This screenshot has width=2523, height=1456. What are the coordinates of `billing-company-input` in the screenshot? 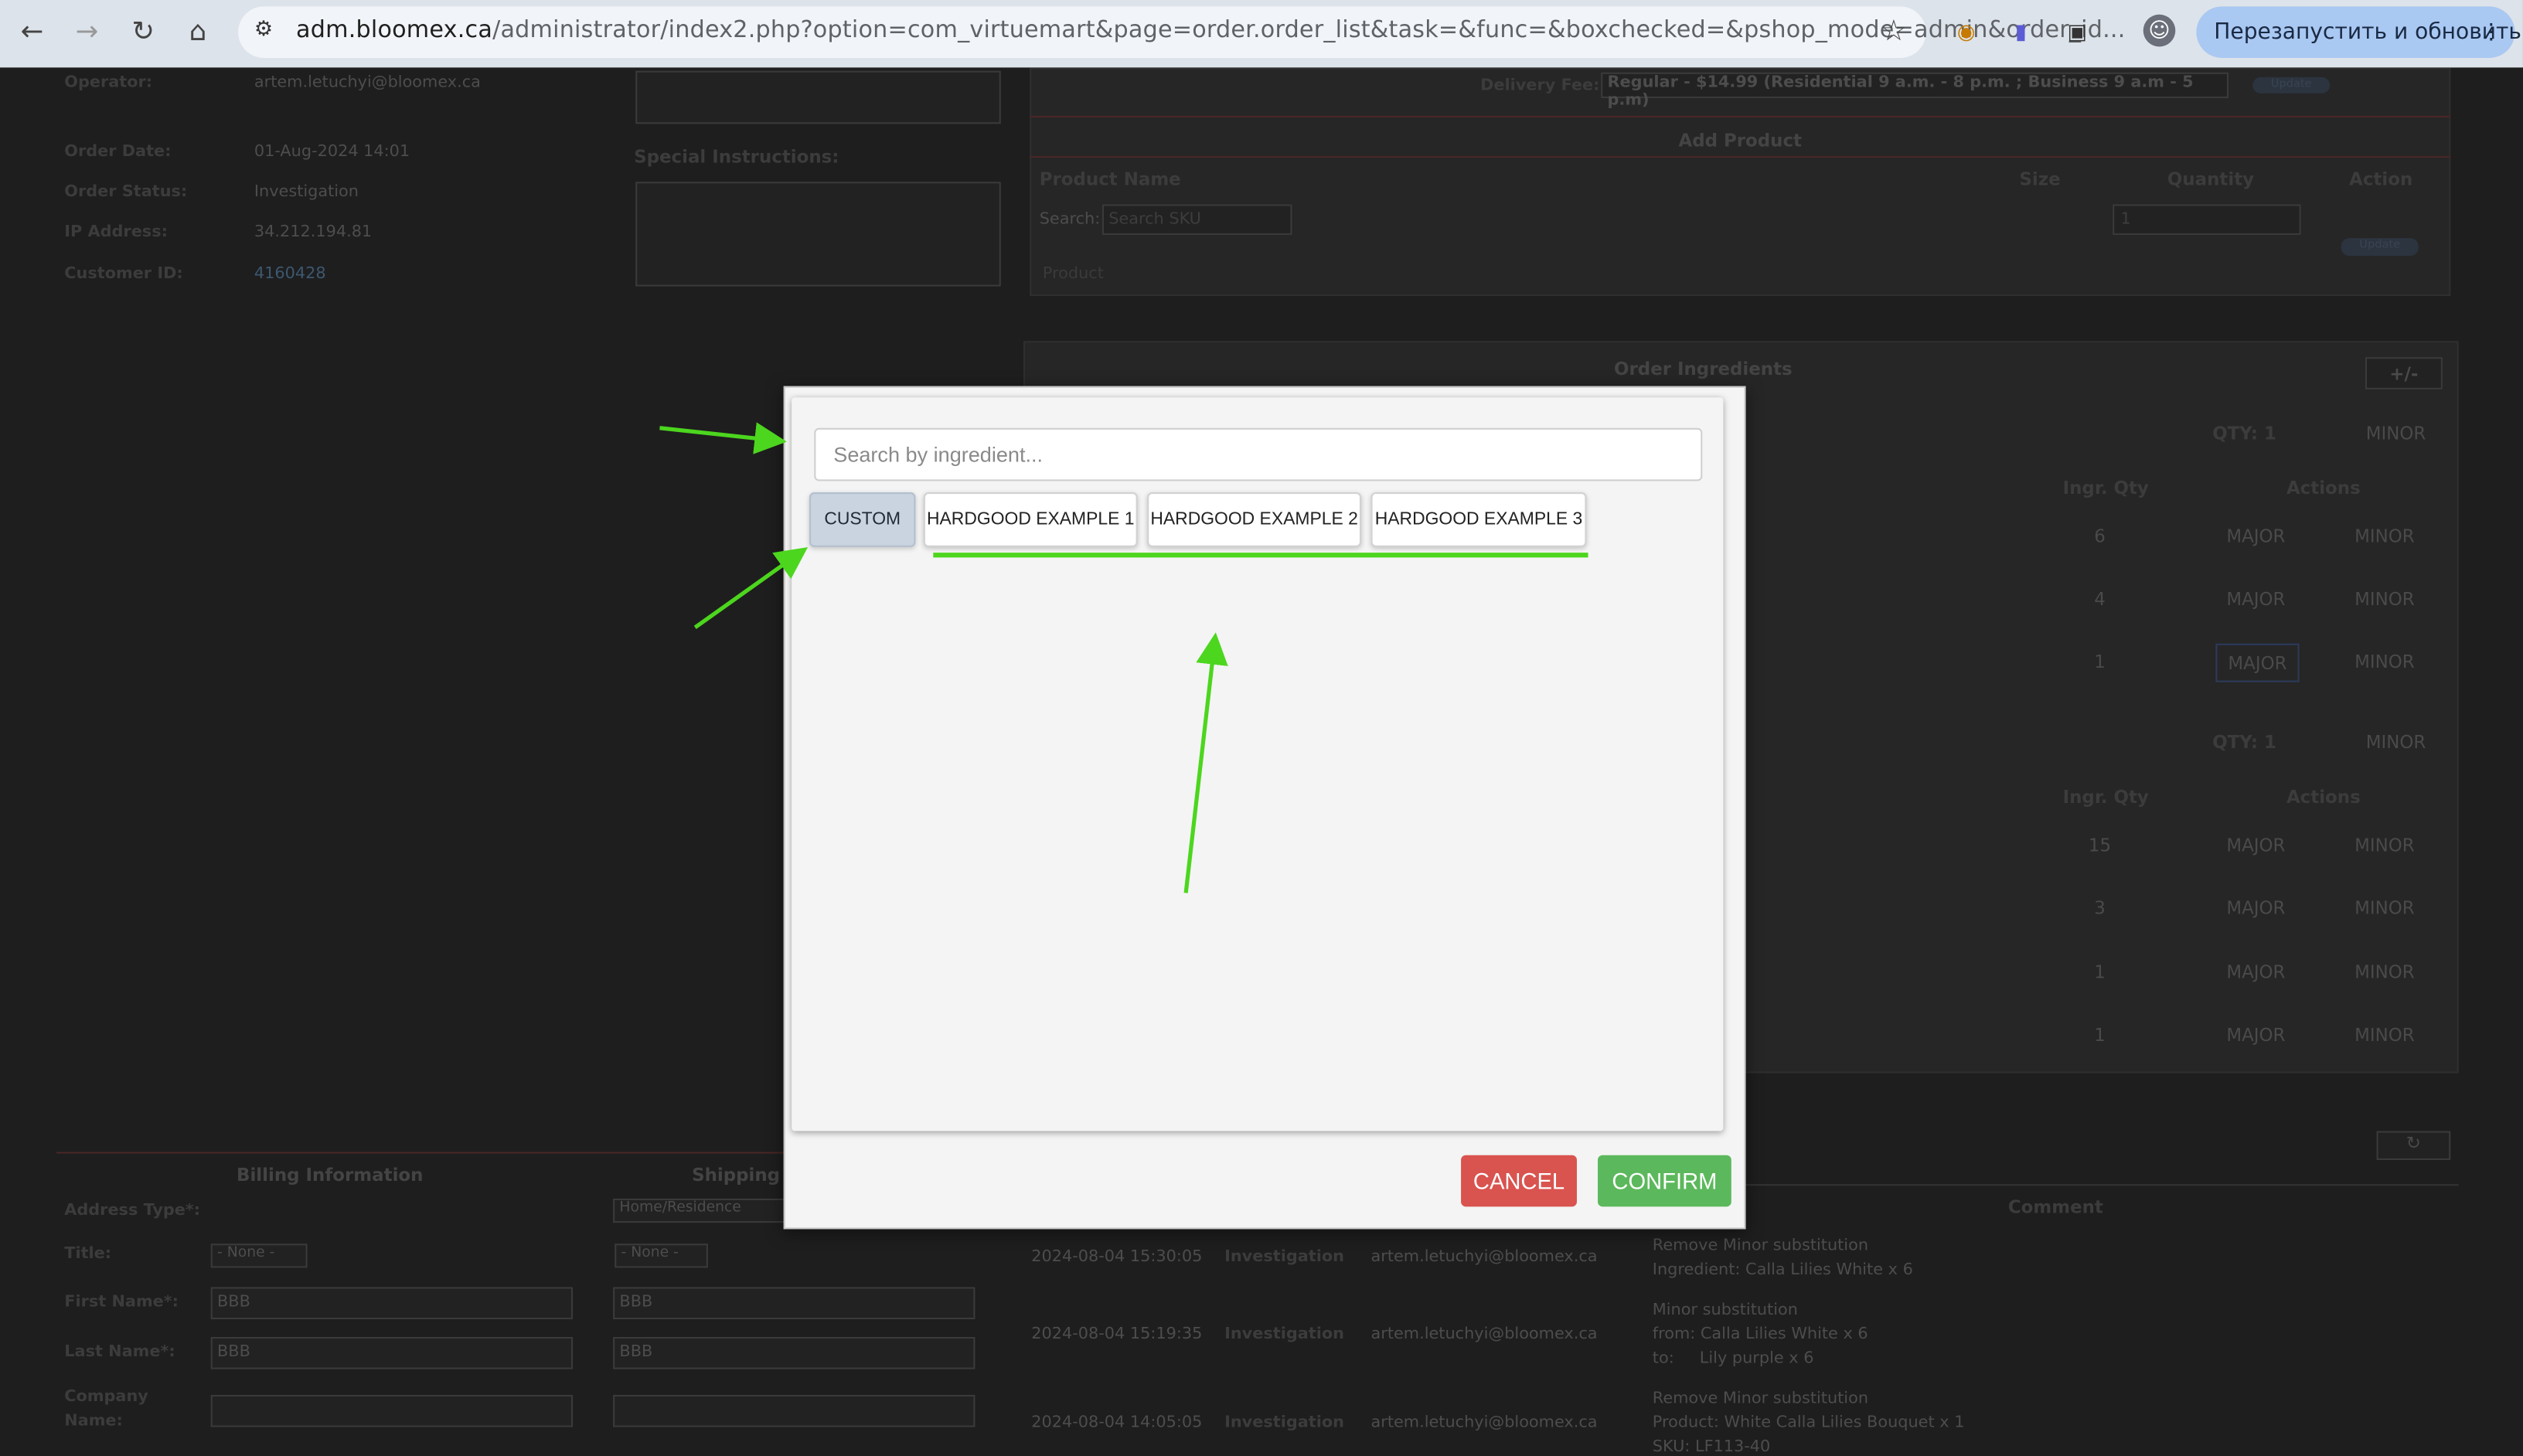 It's located at (392, 1410).